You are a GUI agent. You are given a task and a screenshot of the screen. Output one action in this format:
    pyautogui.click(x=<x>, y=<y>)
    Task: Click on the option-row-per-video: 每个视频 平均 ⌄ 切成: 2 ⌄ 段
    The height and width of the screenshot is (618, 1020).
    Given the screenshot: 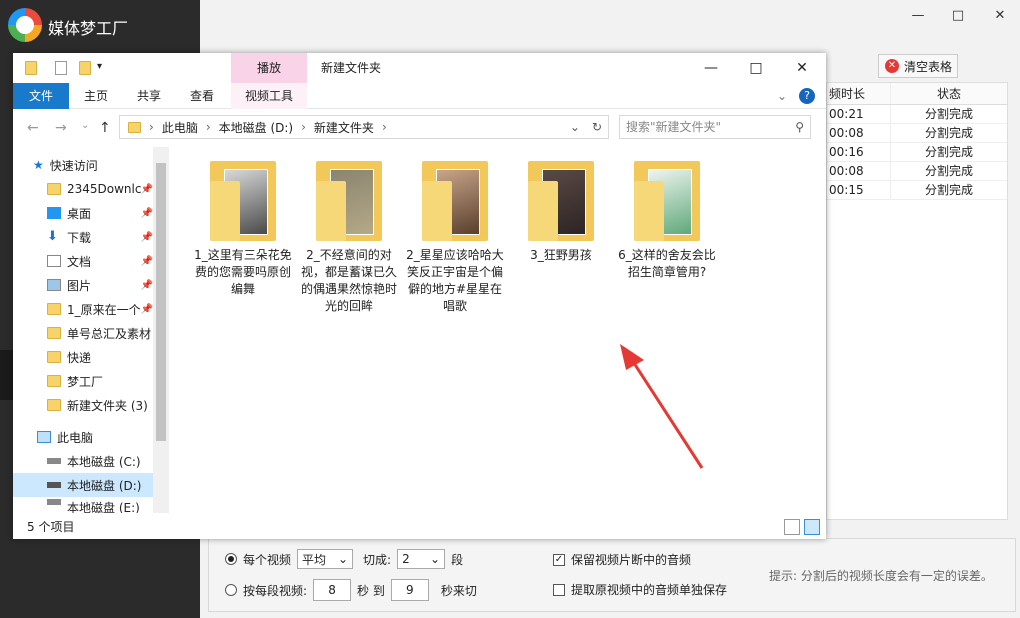 What is the action you would take?
    pyautogui.click(x=344, y=559)
    